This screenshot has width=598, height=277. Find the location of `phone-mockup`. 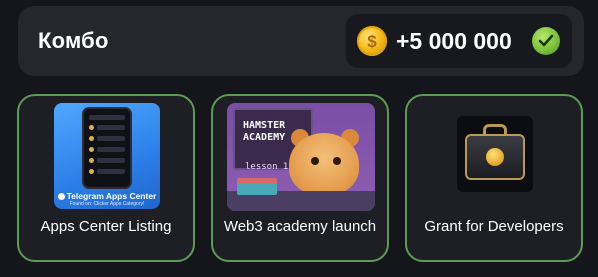

phone-mockup is located at coordinates (107, 148).